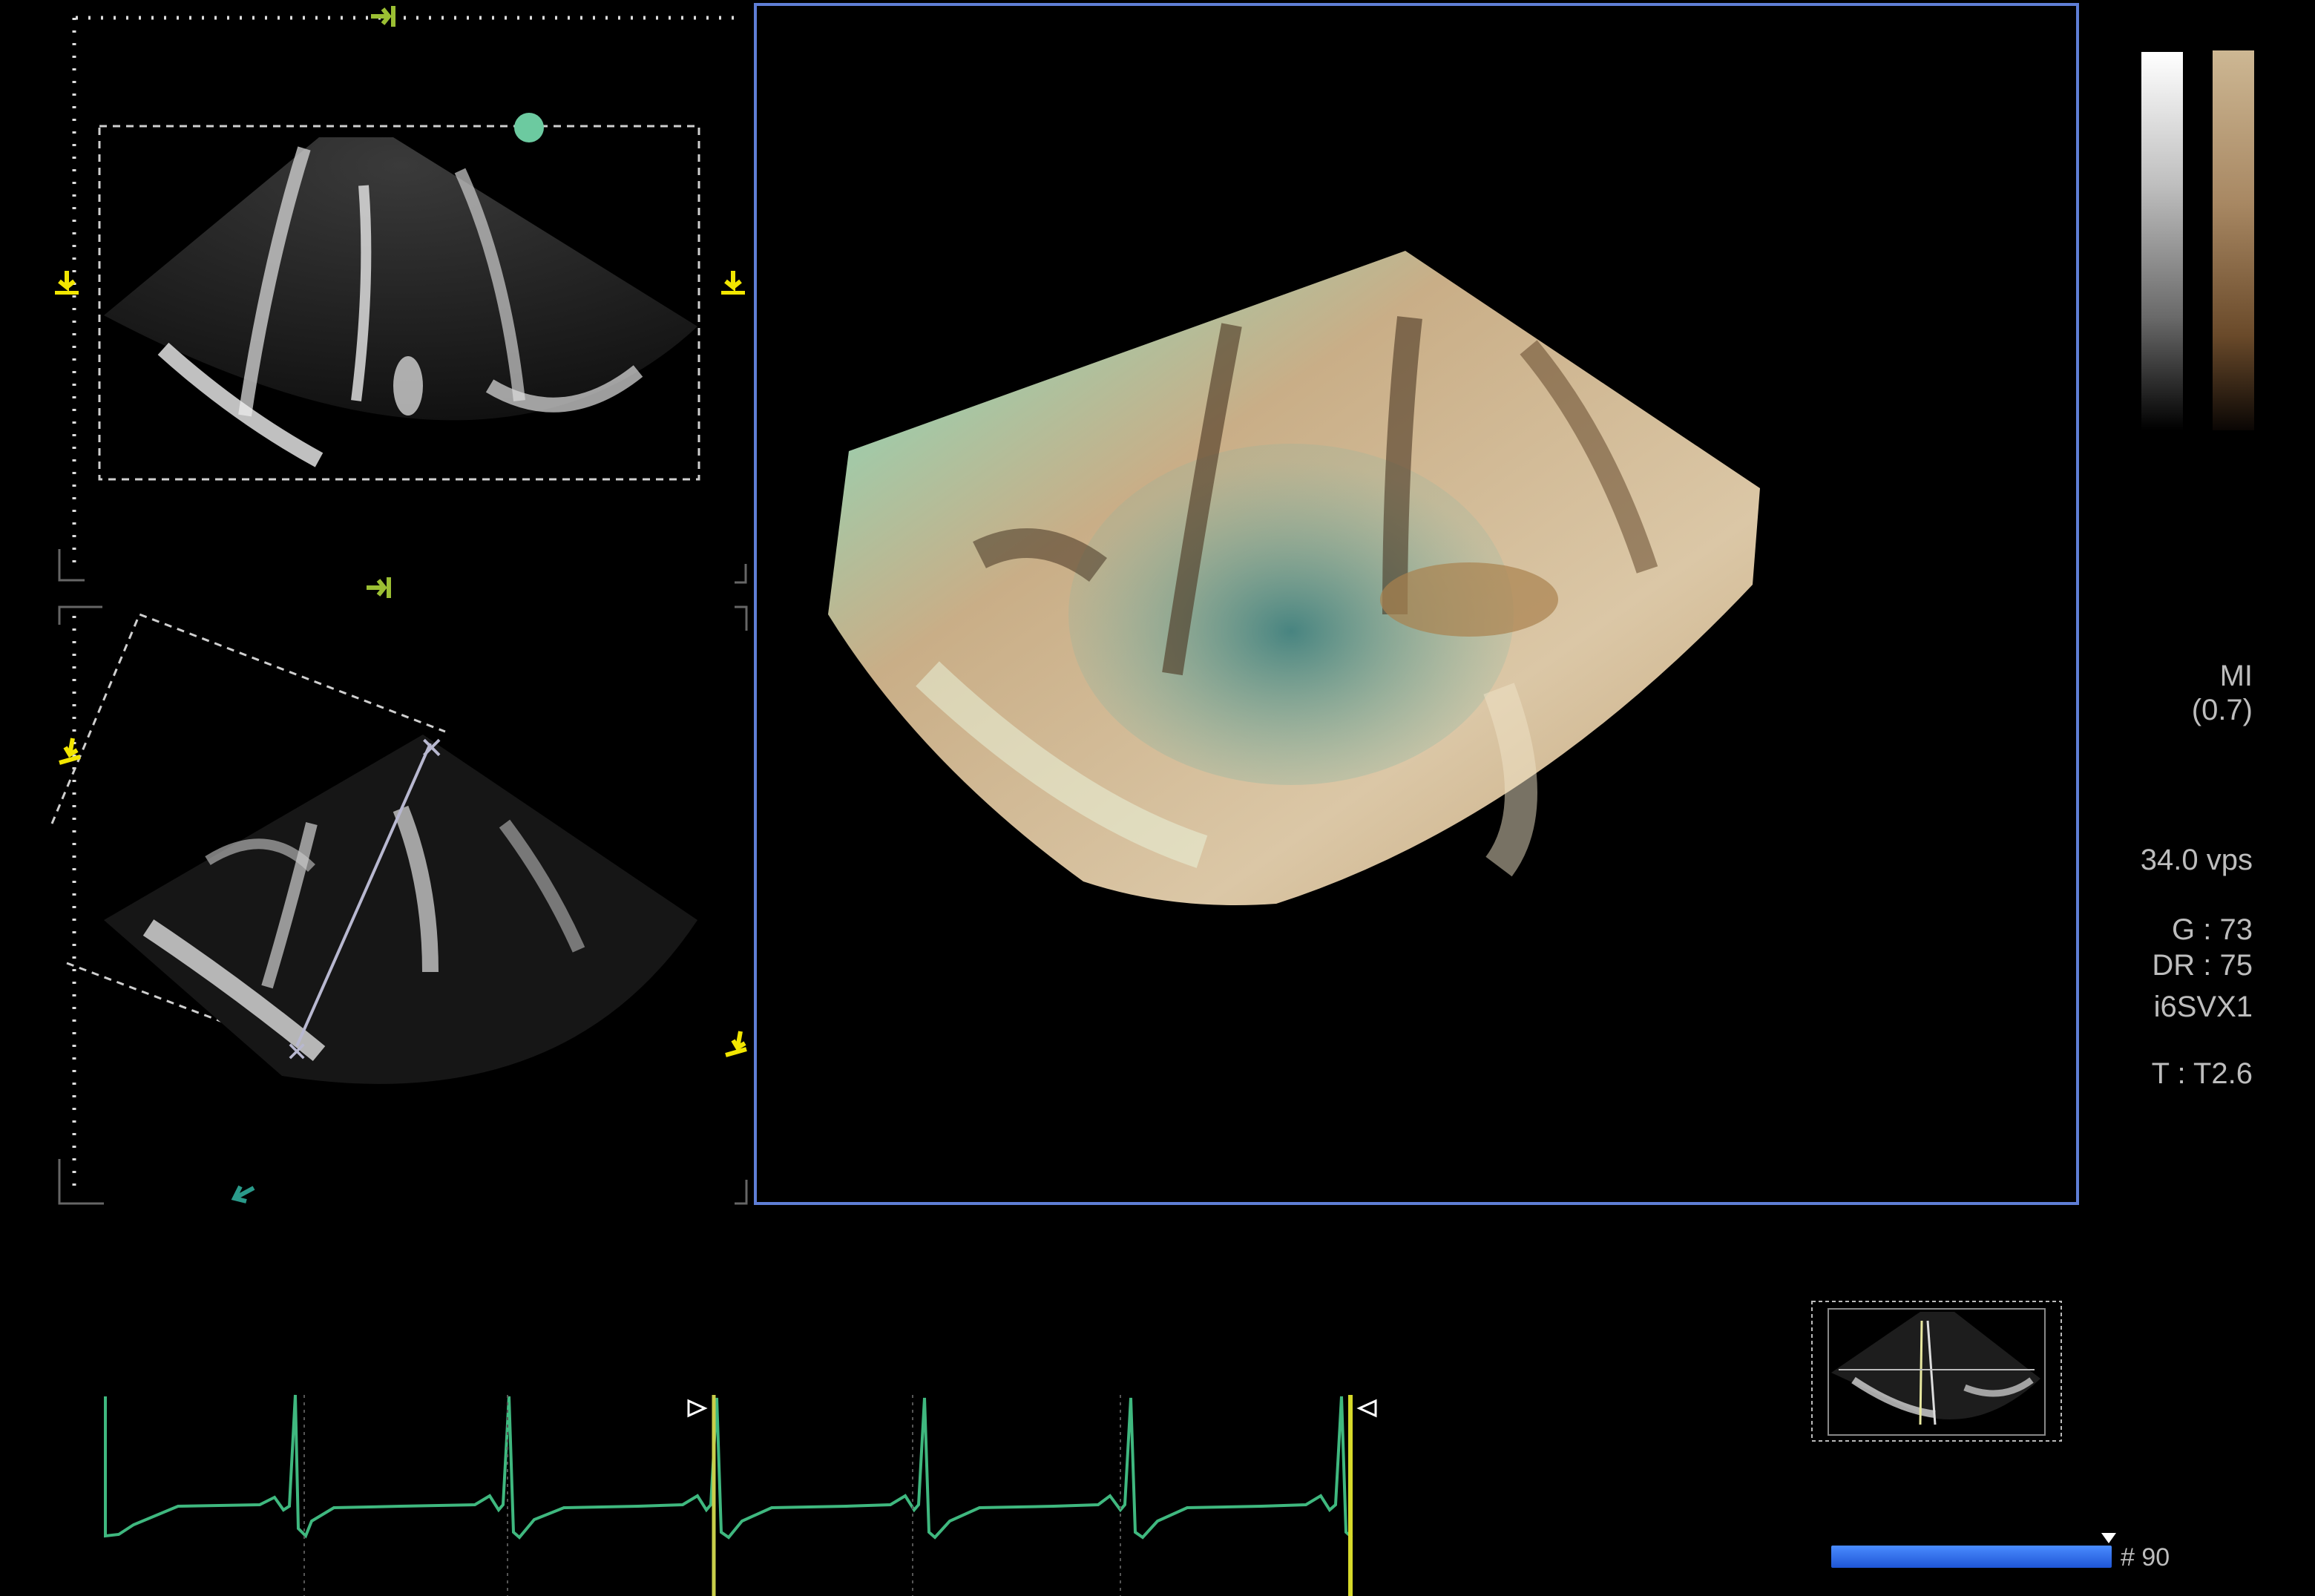 Image resolution: width=2315 pixels, height=1596 pixels. I want to click on mpr-plane-b: ✕ ✕, so click(401, 905).